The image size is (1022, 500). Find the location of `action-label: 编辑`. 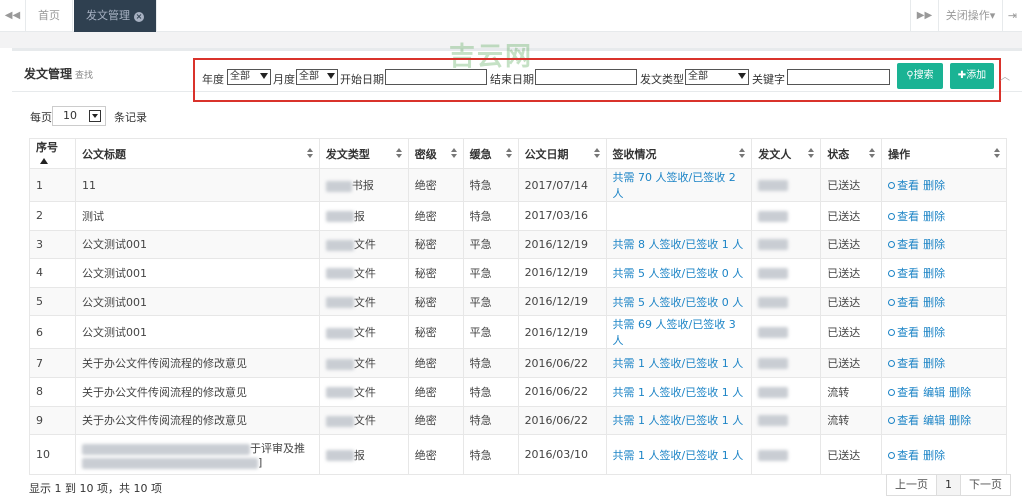

action-label: 编辑 is located at coordinates (934, 392).